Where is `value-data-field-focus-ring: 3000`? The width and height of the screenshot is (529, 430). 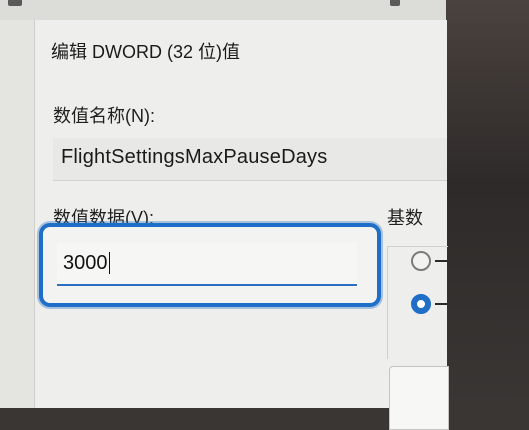
value-data-field-focus-ring: 3000 is located at coordinates (210, 265).